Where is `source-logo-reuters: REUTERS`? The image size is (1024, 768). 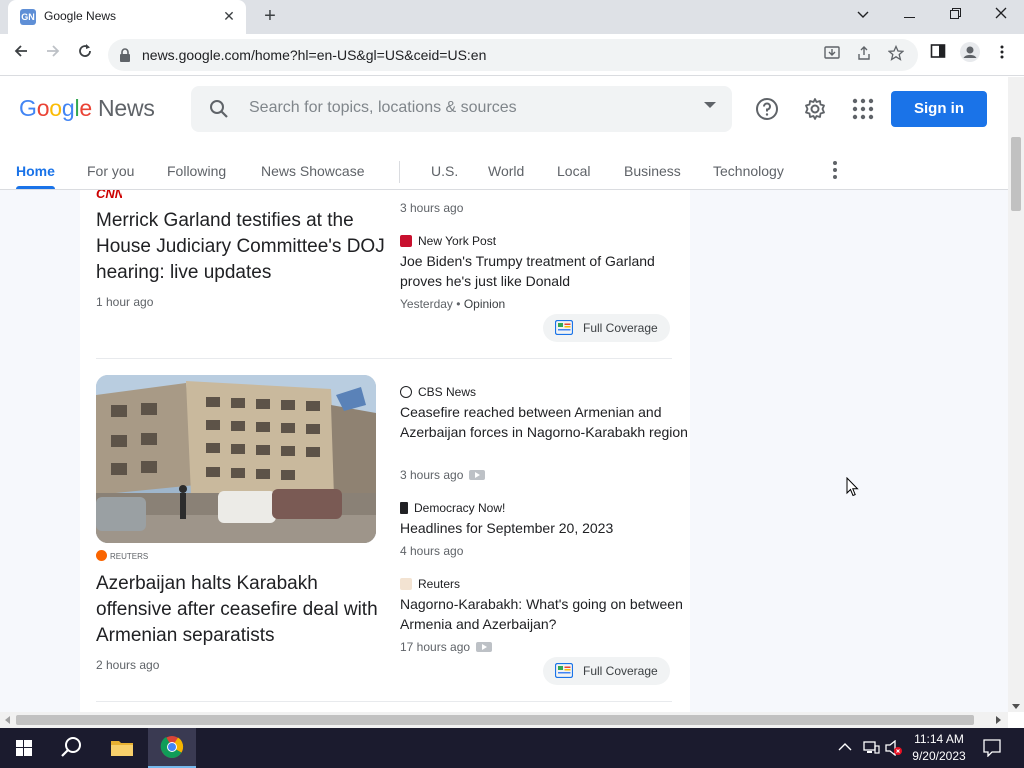 source-logo-reuters: REUTERS is located at coordinates (122, 555).